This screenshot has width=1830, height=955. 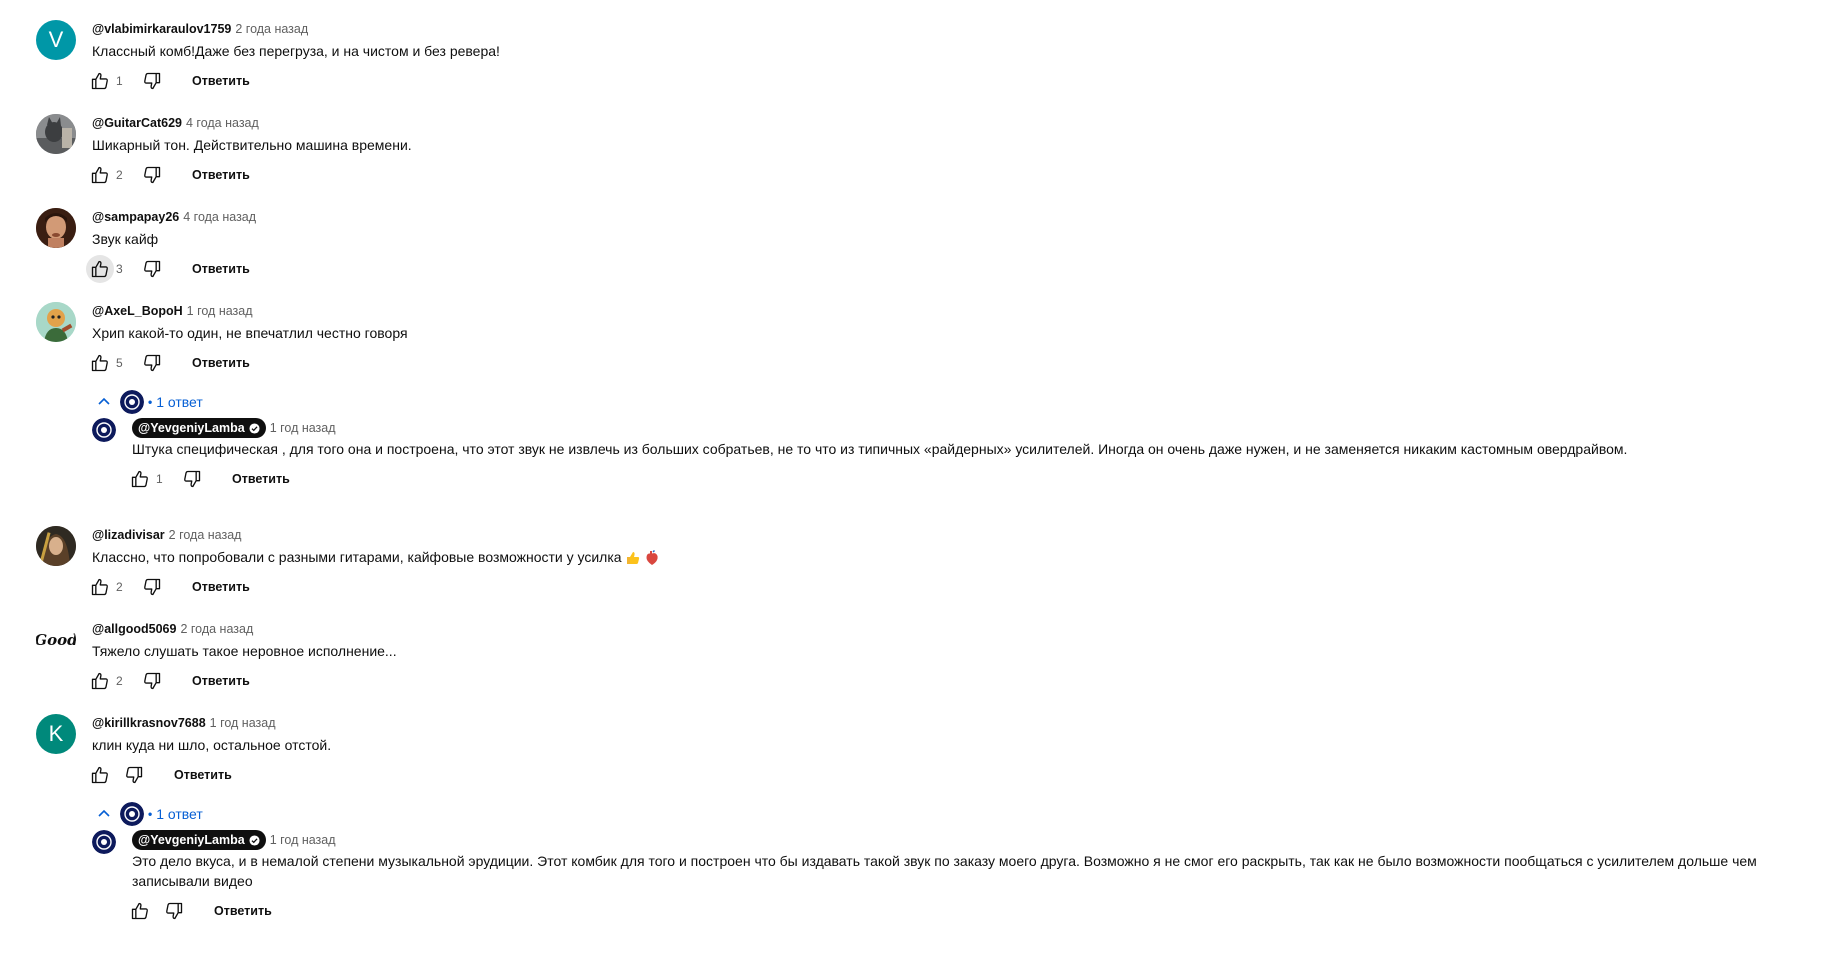 What do you see at coordinates (135, 217) in the screenshot?
I see `comment-author: @sampapay26` at bounding box center [135, 217].